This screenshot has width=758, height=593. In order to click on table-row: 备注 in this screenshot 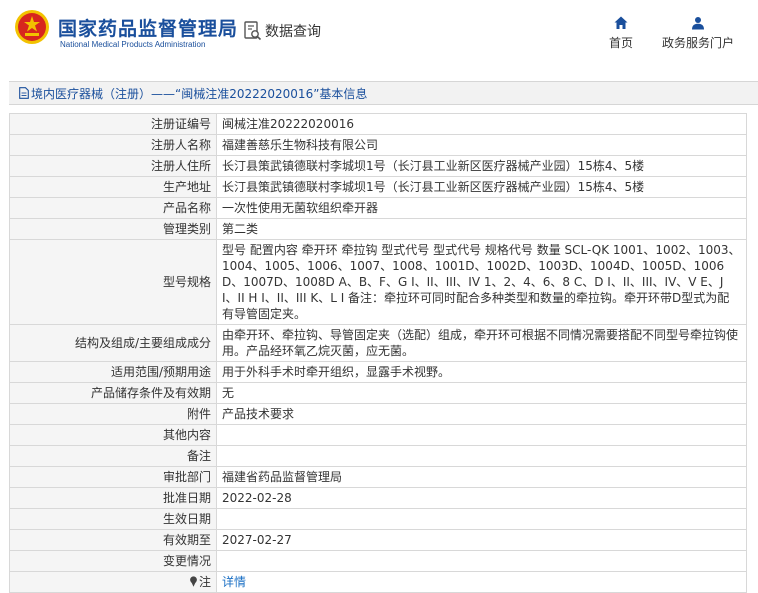, I will do `click(378, 456)`.